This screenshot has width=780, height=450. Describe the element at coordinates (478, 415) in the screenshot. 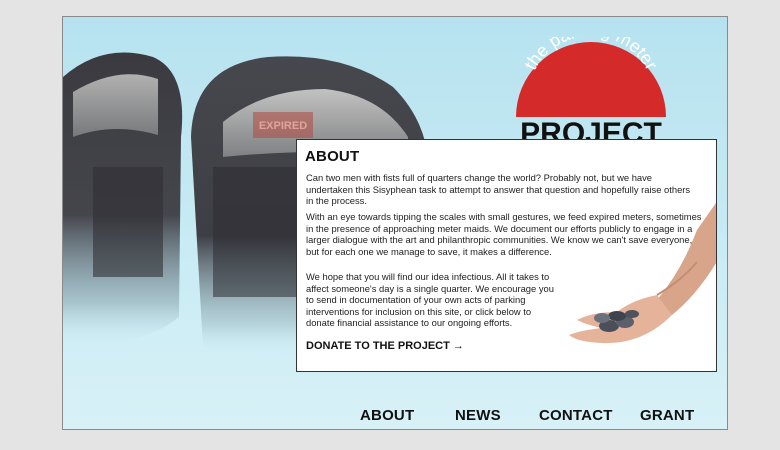

I see `nav-news: NEWS` at that location.